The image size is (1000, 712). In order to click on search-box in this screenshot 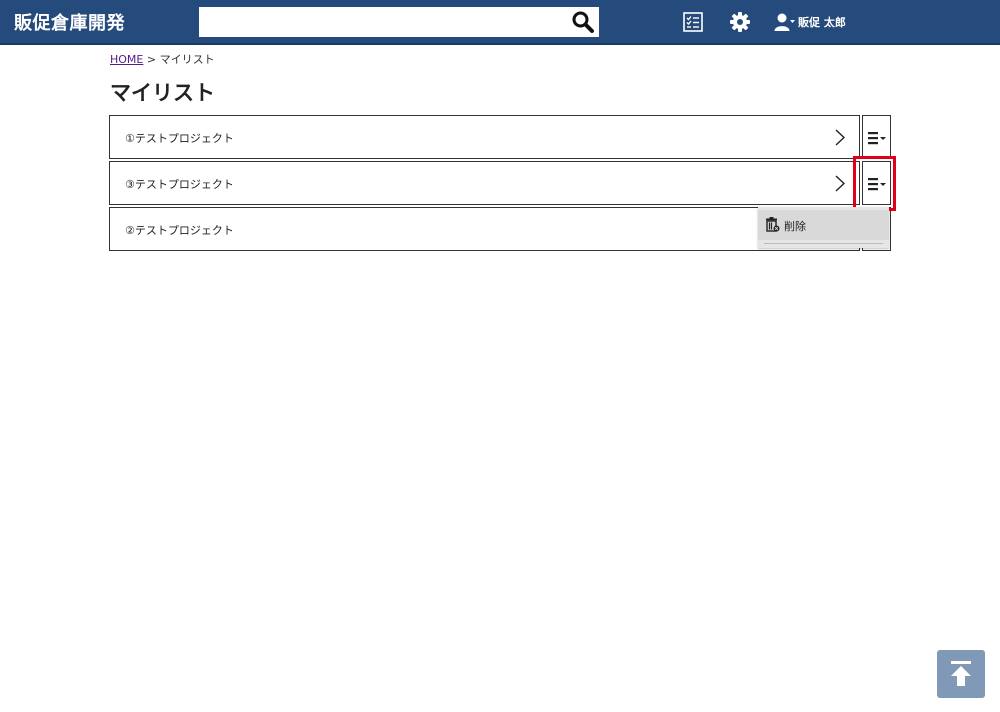, I will do `click(399, 22)`.